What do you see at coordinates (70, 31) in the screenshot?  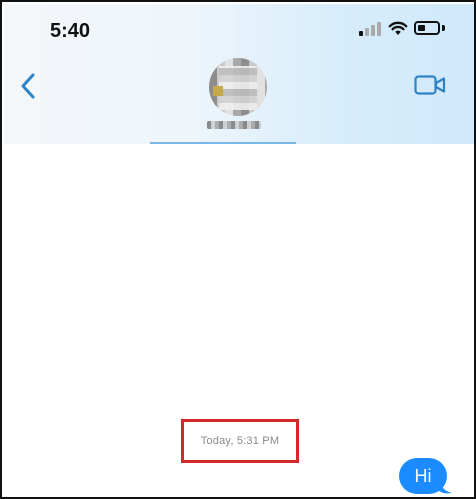 I see `status-time: 5:40` at bounding box center [70, 31].